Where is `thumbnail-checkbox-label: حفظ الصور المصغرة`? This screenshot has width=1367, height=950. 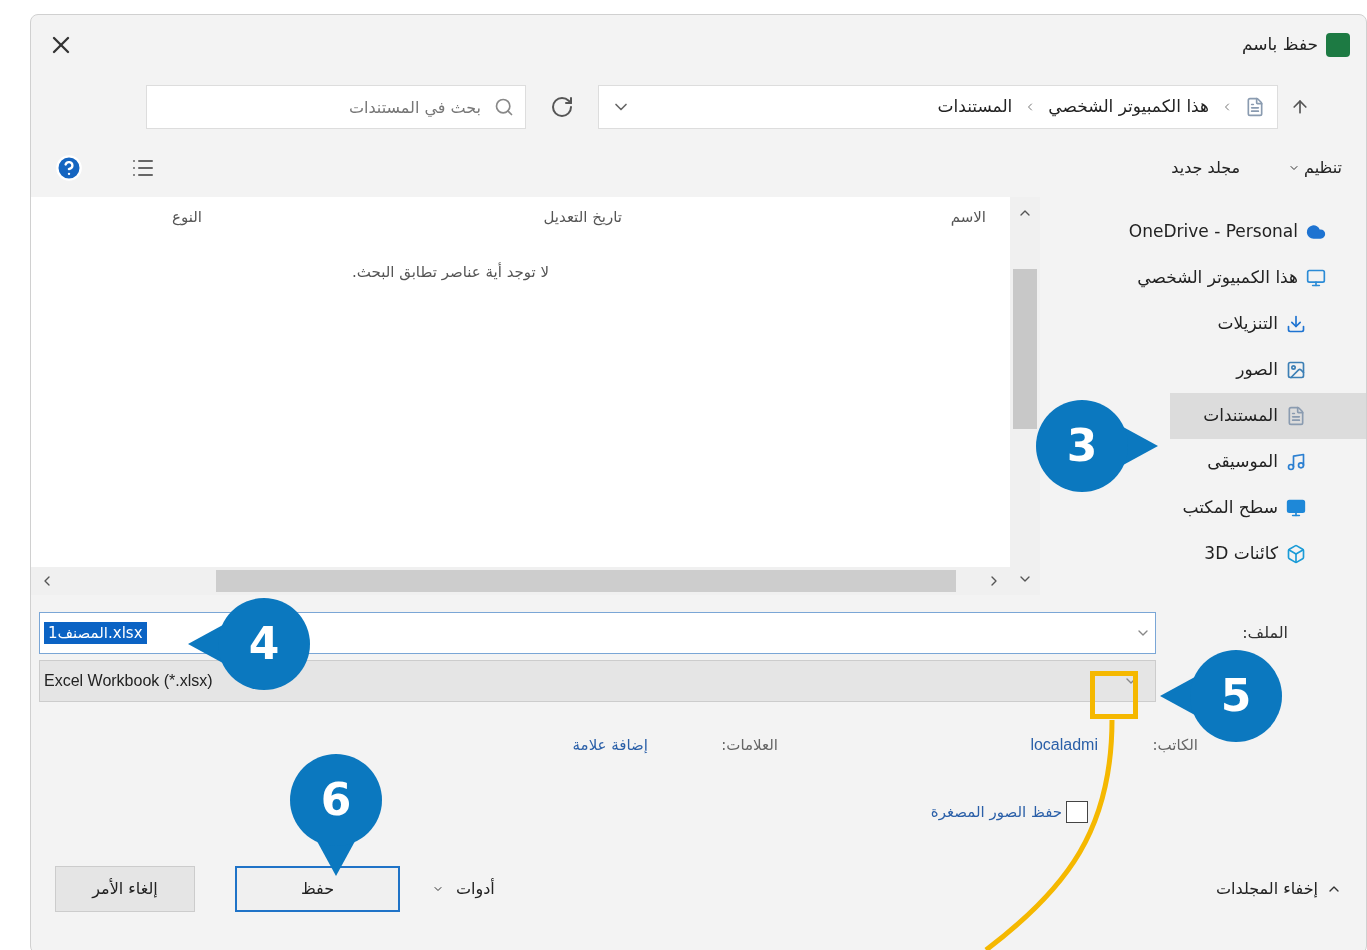
thumbnail-checkbox-label: حفظ الصور المصغرة is located at coordinates (996, 812).